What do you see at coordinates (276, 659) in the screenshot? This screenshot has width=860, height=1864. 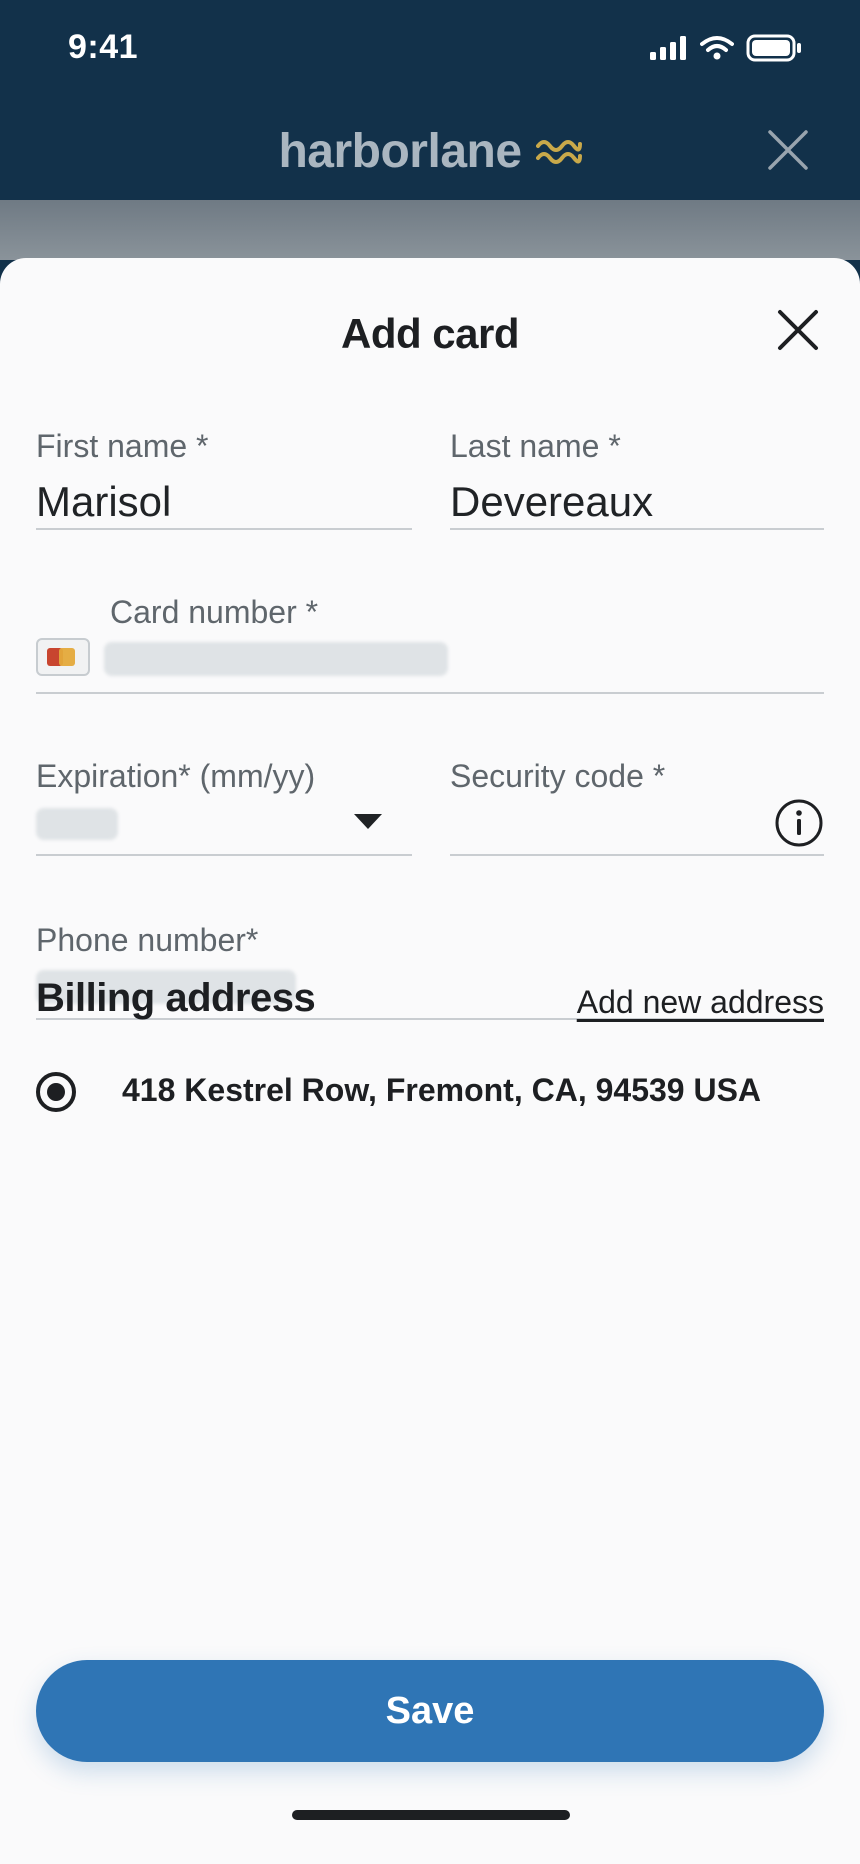 I see `card-number-value-redacted` at bounding box center [276, 659].